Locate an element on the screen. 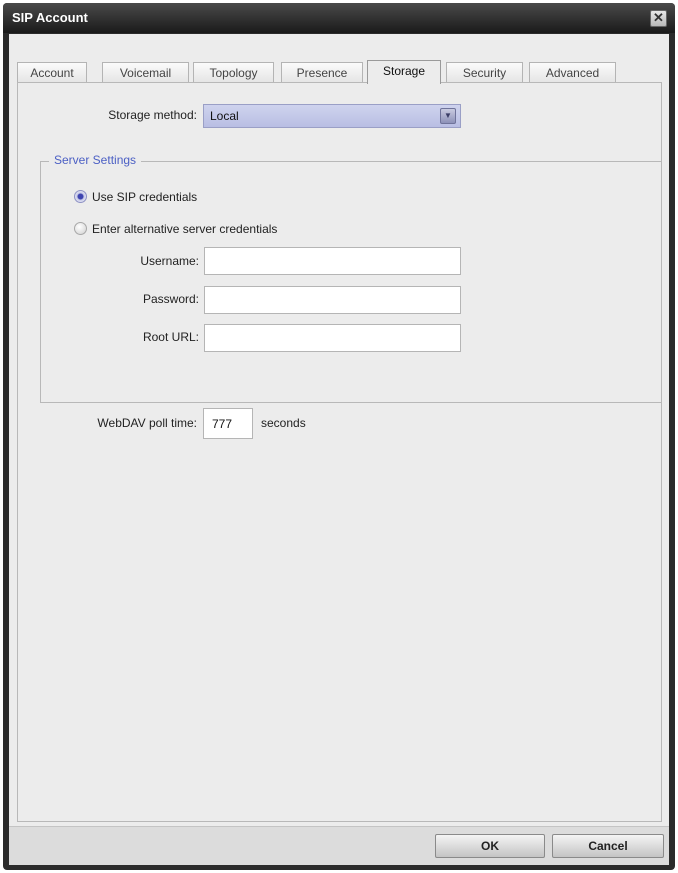  ok-button: OK is located at coordinates (490, 846).